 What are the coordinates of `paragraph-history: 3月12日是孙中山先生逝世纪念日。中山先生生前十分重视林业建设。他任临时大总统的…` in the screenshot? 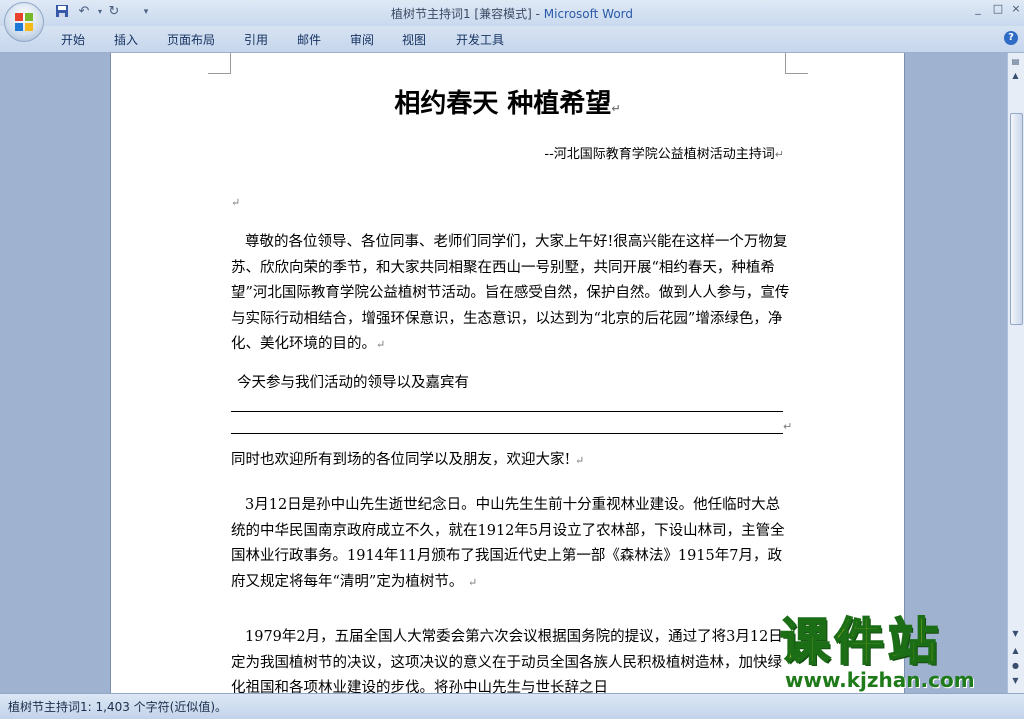 It's located at (508, 543).